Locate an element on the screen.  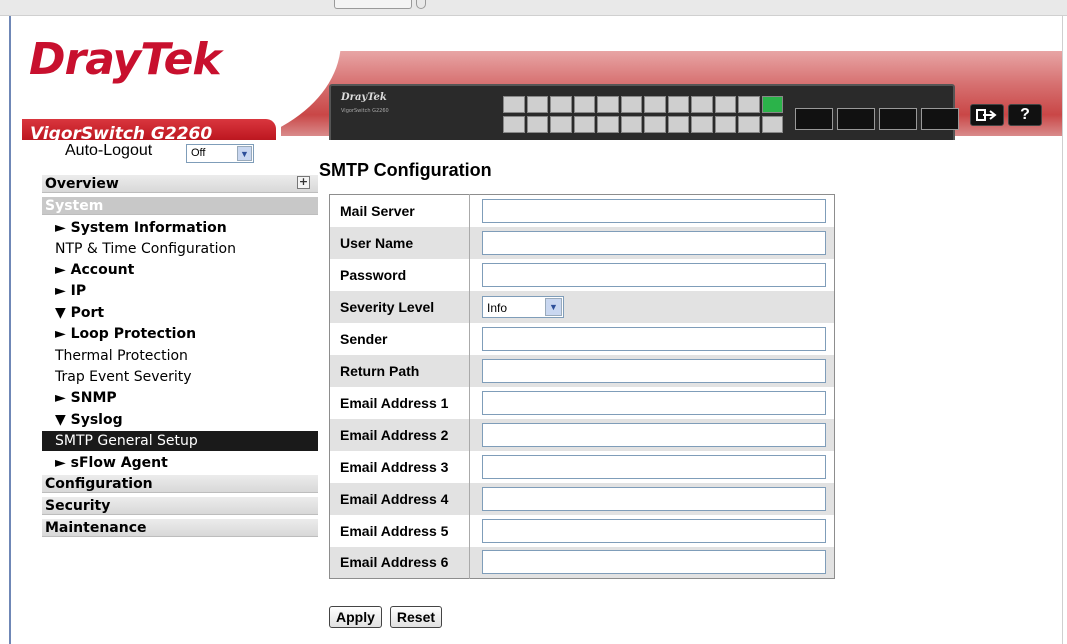
user-name-input is located at coordinates (654, 242).